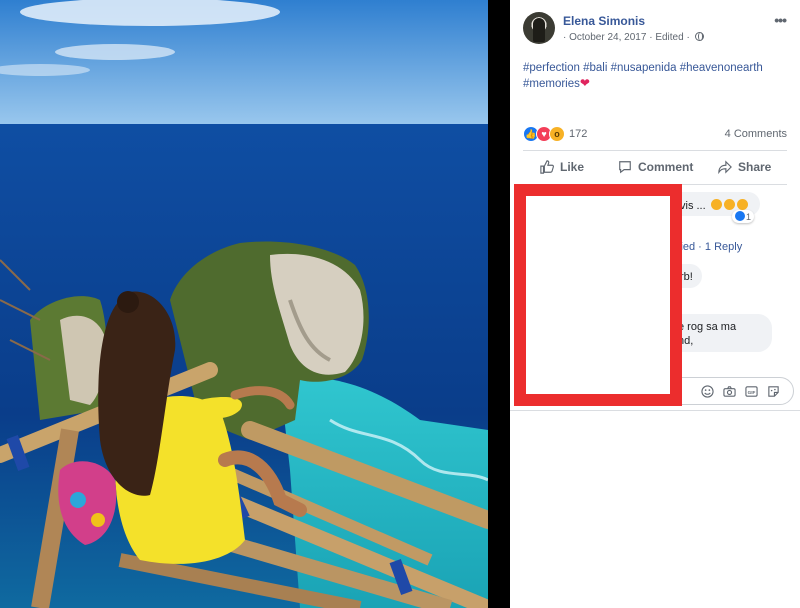  I want to click on share-arrow-icon, so click(725, 167).